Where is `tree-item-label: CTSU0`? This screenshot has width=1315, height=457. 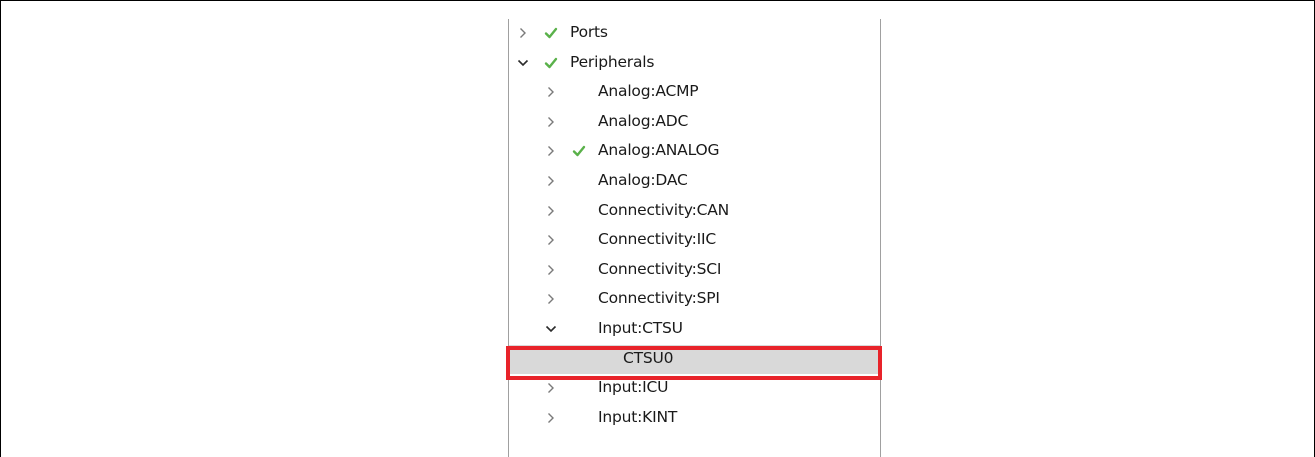
tree-item-label: CTSU0 is located at coordinates (648, 357).